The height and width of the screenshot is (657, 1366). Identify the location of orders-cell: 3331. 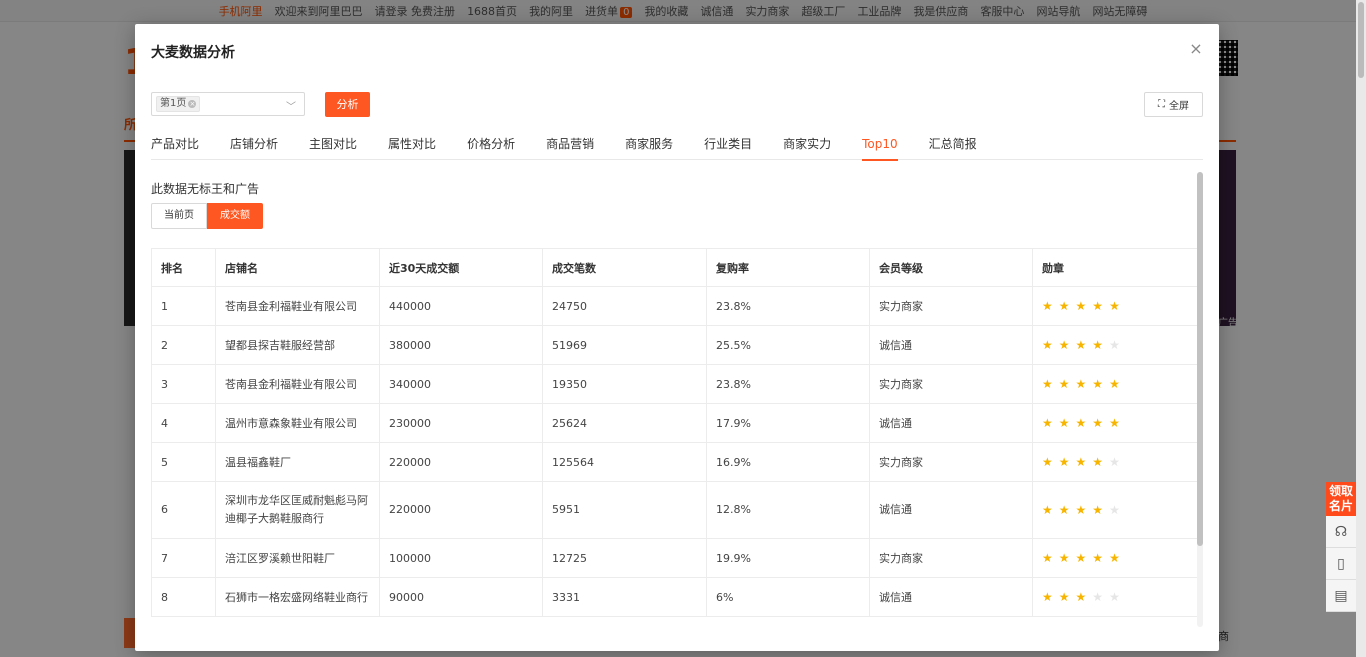
(624, 597).